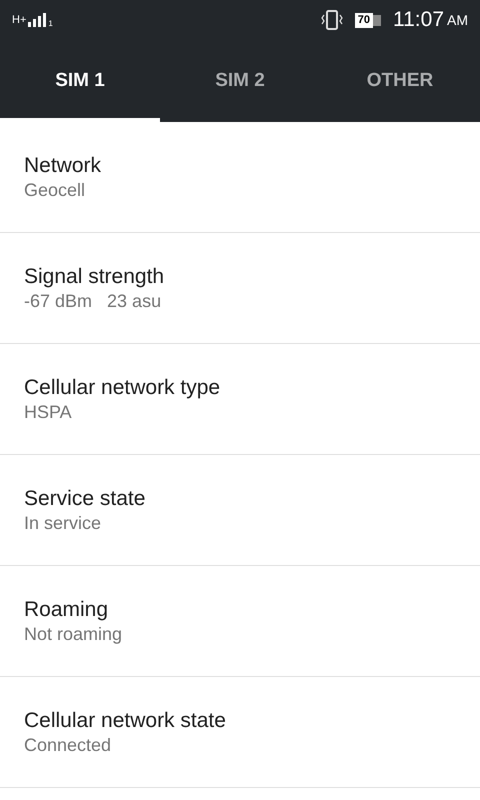 The width and height of the screenshot is (480, 800). I want to click on sim-number: 1, so click(50, 24).